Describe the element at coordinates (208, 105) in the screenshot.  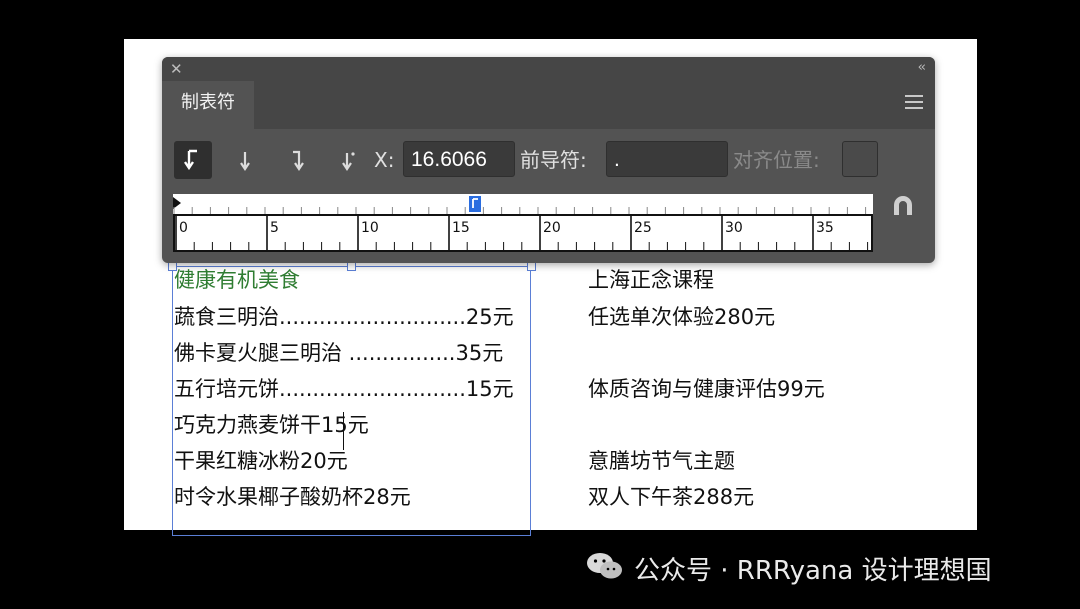
I see `tab-tabs: 制表符` at that location.